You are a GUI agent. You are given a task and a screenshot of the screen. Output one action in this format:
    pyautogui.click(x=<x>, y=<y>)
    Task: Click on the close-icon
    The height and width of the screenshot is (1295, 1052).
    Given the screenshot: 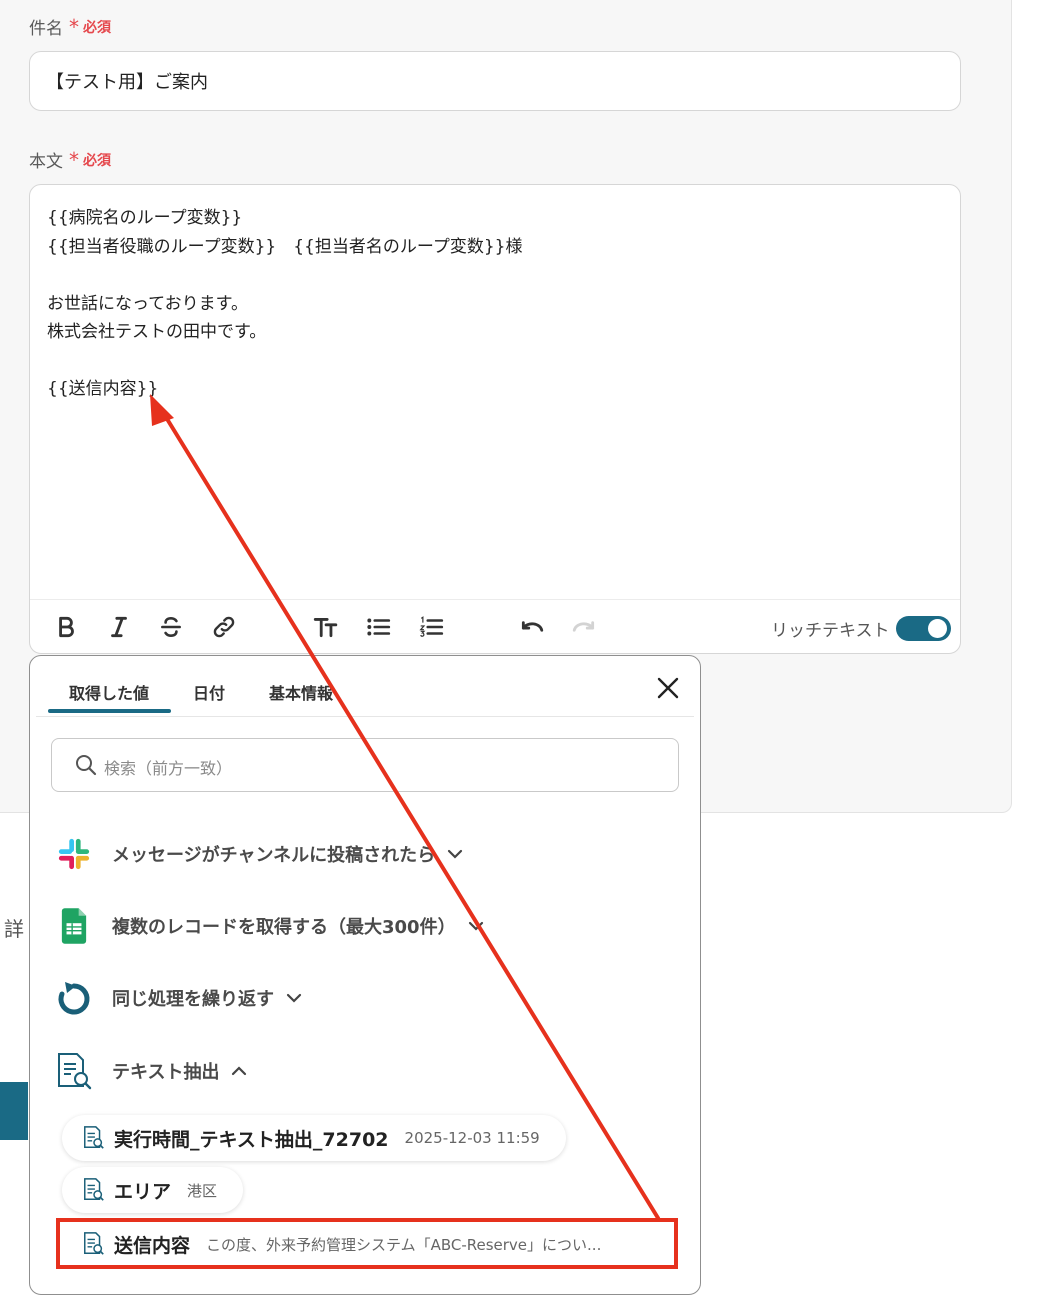 What is the action you would take?
    pyautogui.click(x=668, y=688)
    